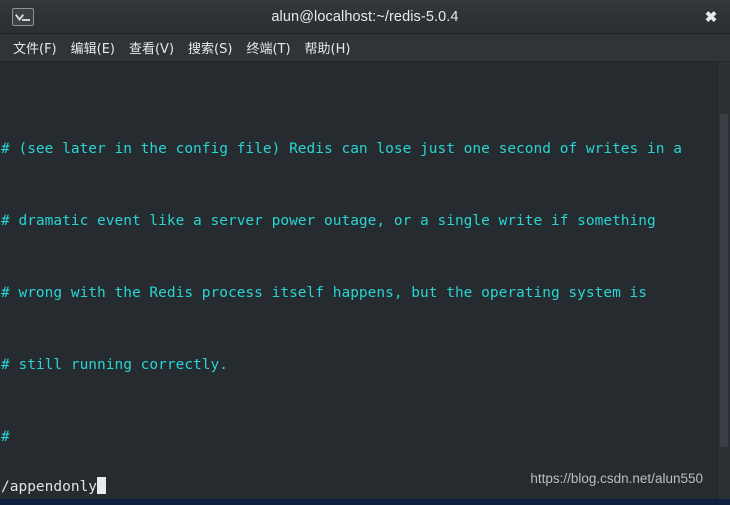 The image size is (730, 505). What do you see at coordinates (210, 47) in the screenshot?
I see `menu-search: 搜索(S)` at bounding box center [210, 47].